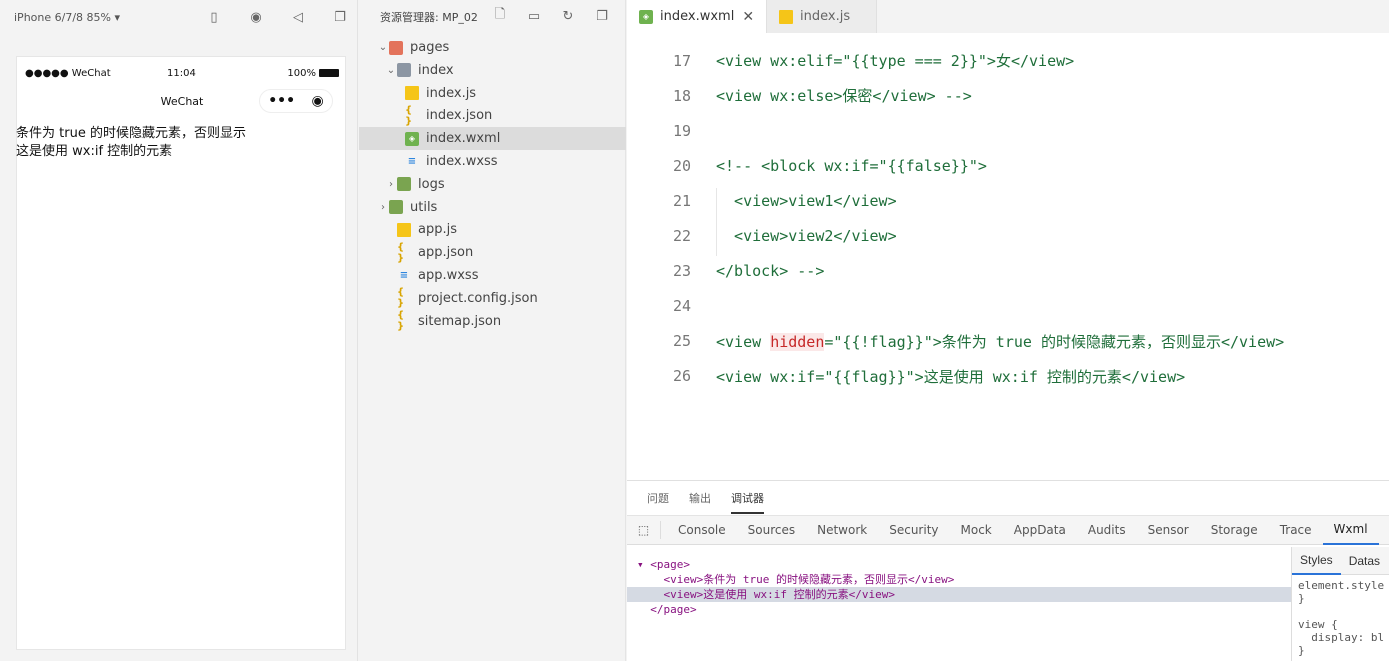 This screenshot has height=661, width=1389. Describe the element at coordinates (976, 530) in the screenshot. I see `devtools-tab-mock: Mock` at that location.